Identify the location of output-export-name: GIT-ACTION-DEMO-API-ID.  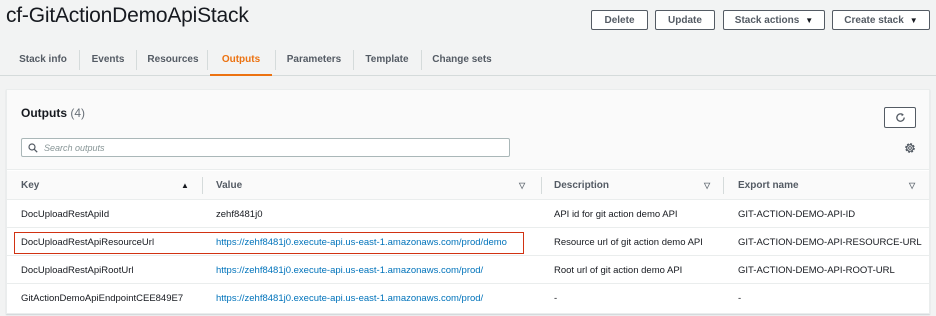
(797, 214).